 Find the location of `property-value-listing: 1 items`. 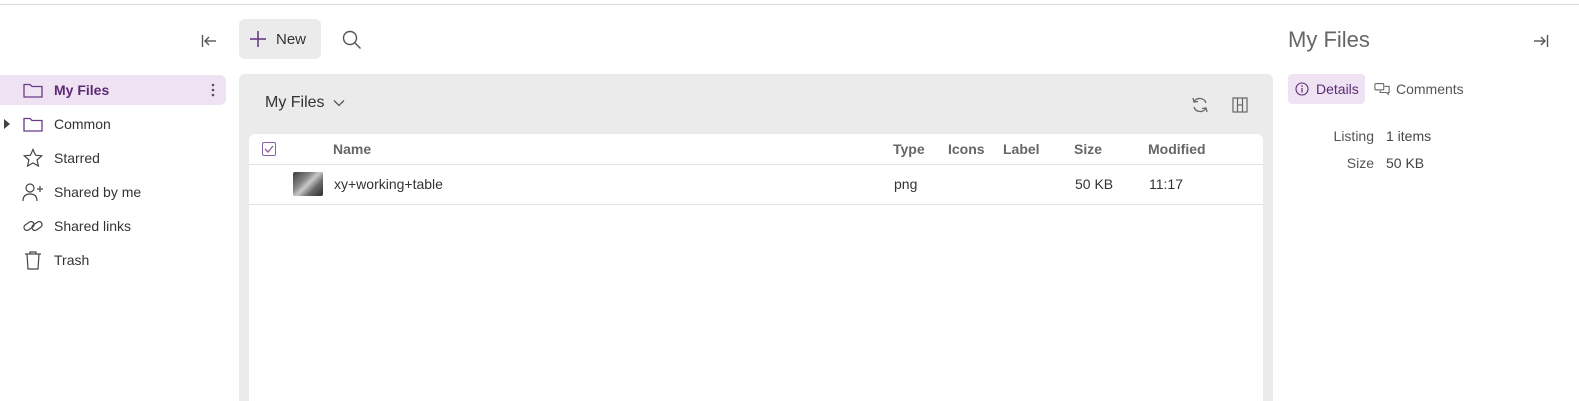

property-value-listing: 1 items is located at coordinates (1409, 136).